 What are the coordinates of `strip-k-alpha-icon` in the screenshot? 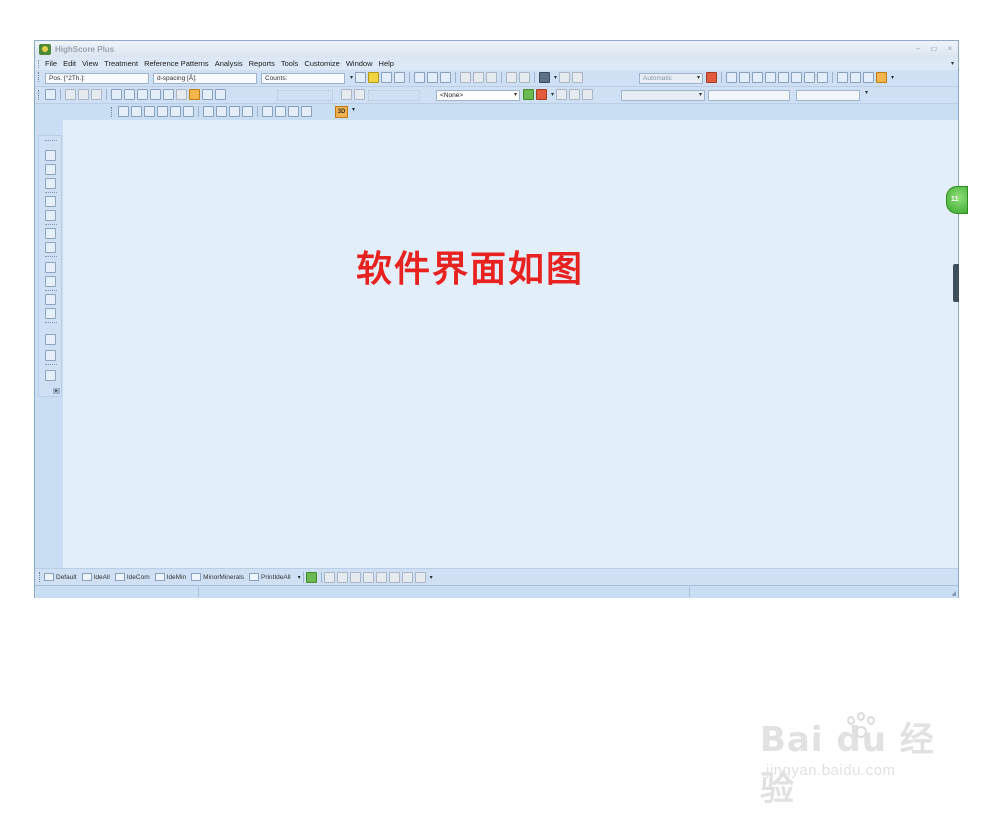 It's located at (783, 77).